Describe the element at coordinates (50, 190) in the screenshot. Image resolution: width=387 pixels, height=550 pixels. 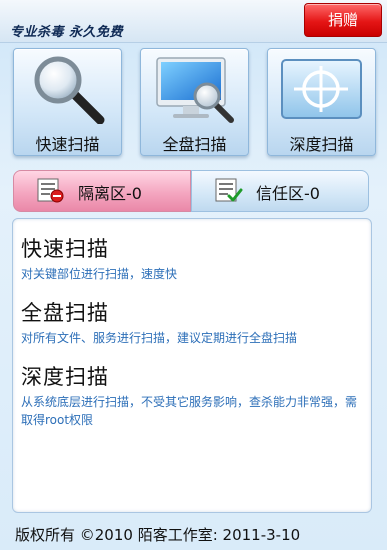
I see `quarantine-list-icon` at that location.